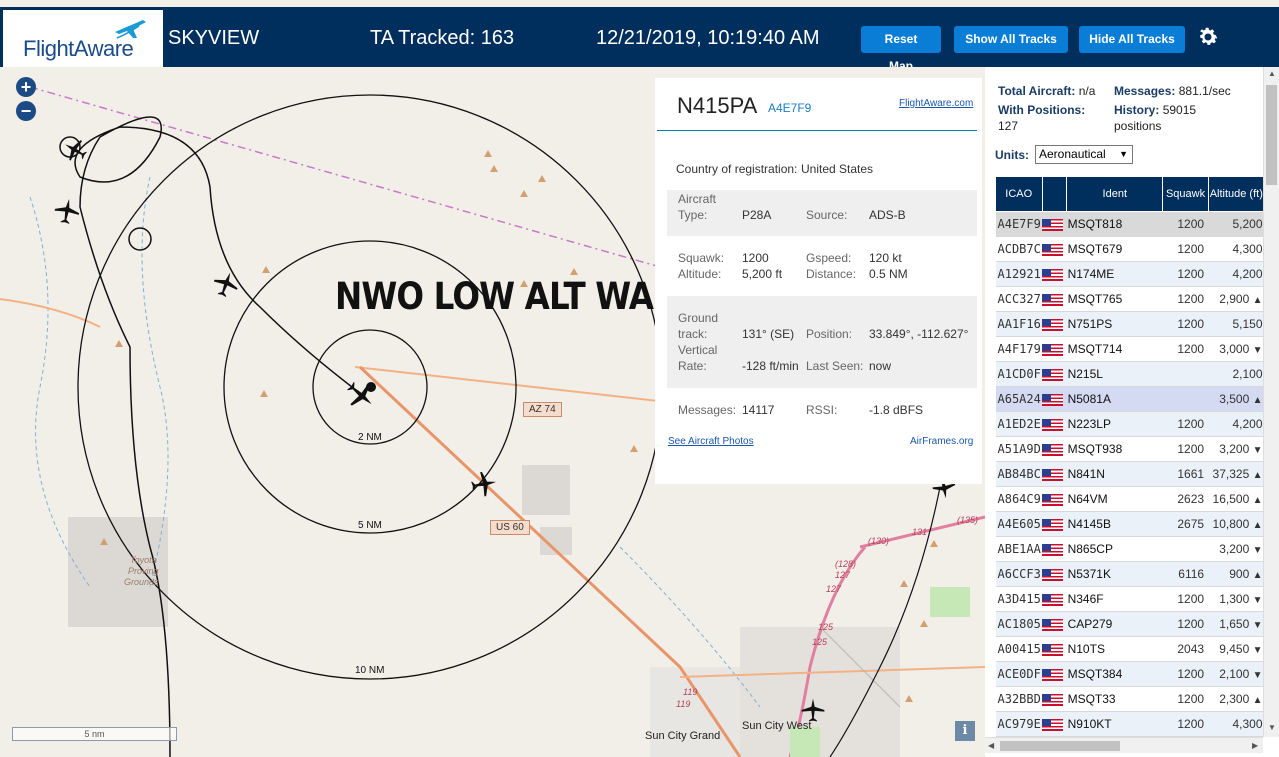 The height and width of the screenshot is (757, 1279). Describe the element at coordinates (26, 111) in the screenshot. I see `zoom-out-button: −` at that location.